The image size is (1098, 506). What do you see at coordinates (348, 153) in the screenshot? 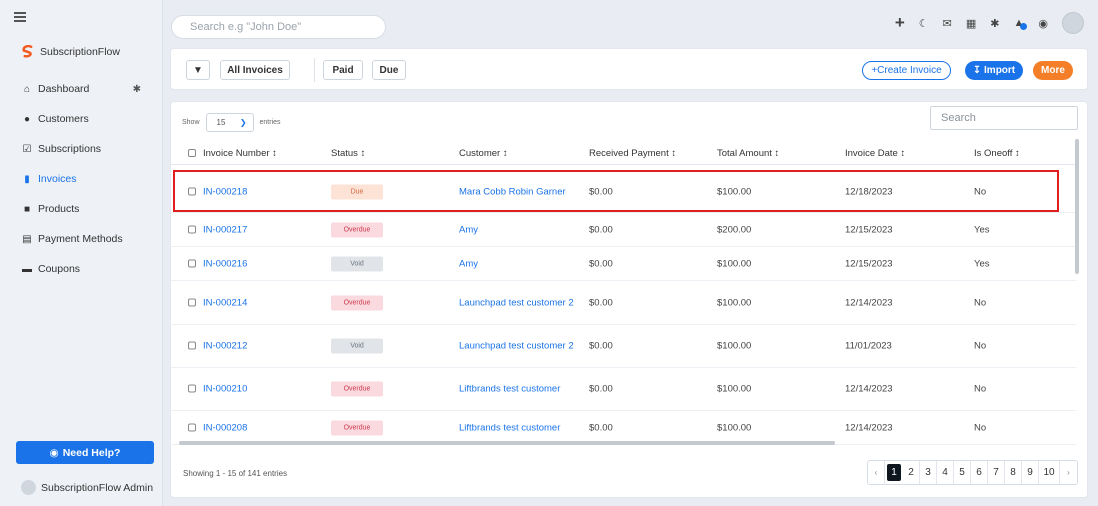
I see `header-status: Status ↕` at bounding box center [348, 153].